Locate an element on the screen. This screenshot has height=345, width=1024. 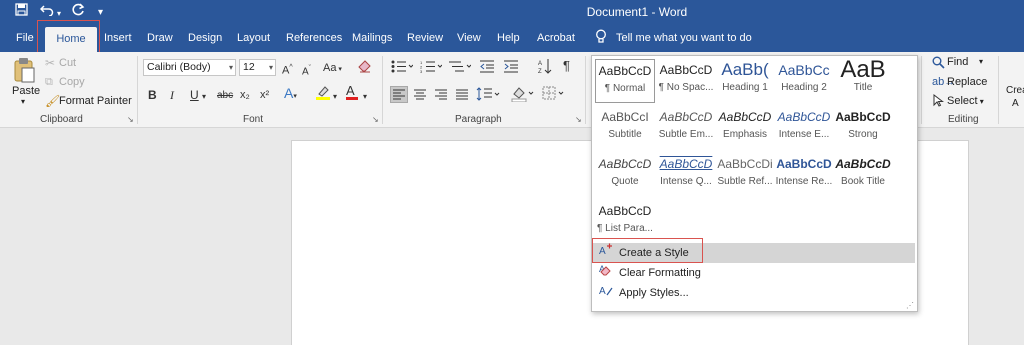
select-button: Select ▾ is located at coordinates (965, 101).